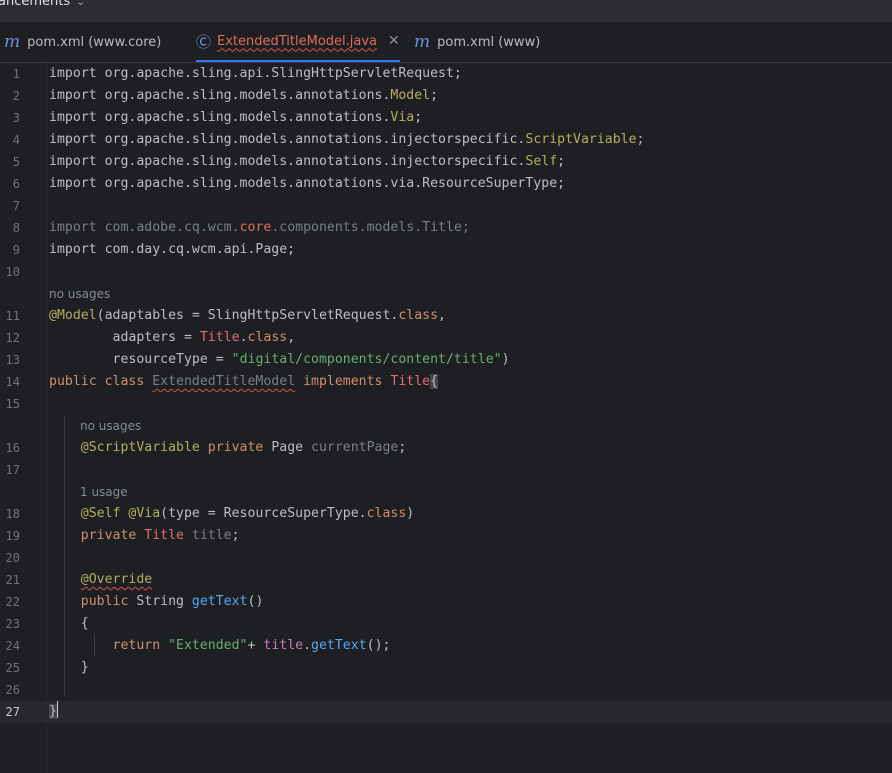  What do you see at coordinates (16, 140) in the screenshot?
I see `line-number: 4` at bounding box center [16, 140].